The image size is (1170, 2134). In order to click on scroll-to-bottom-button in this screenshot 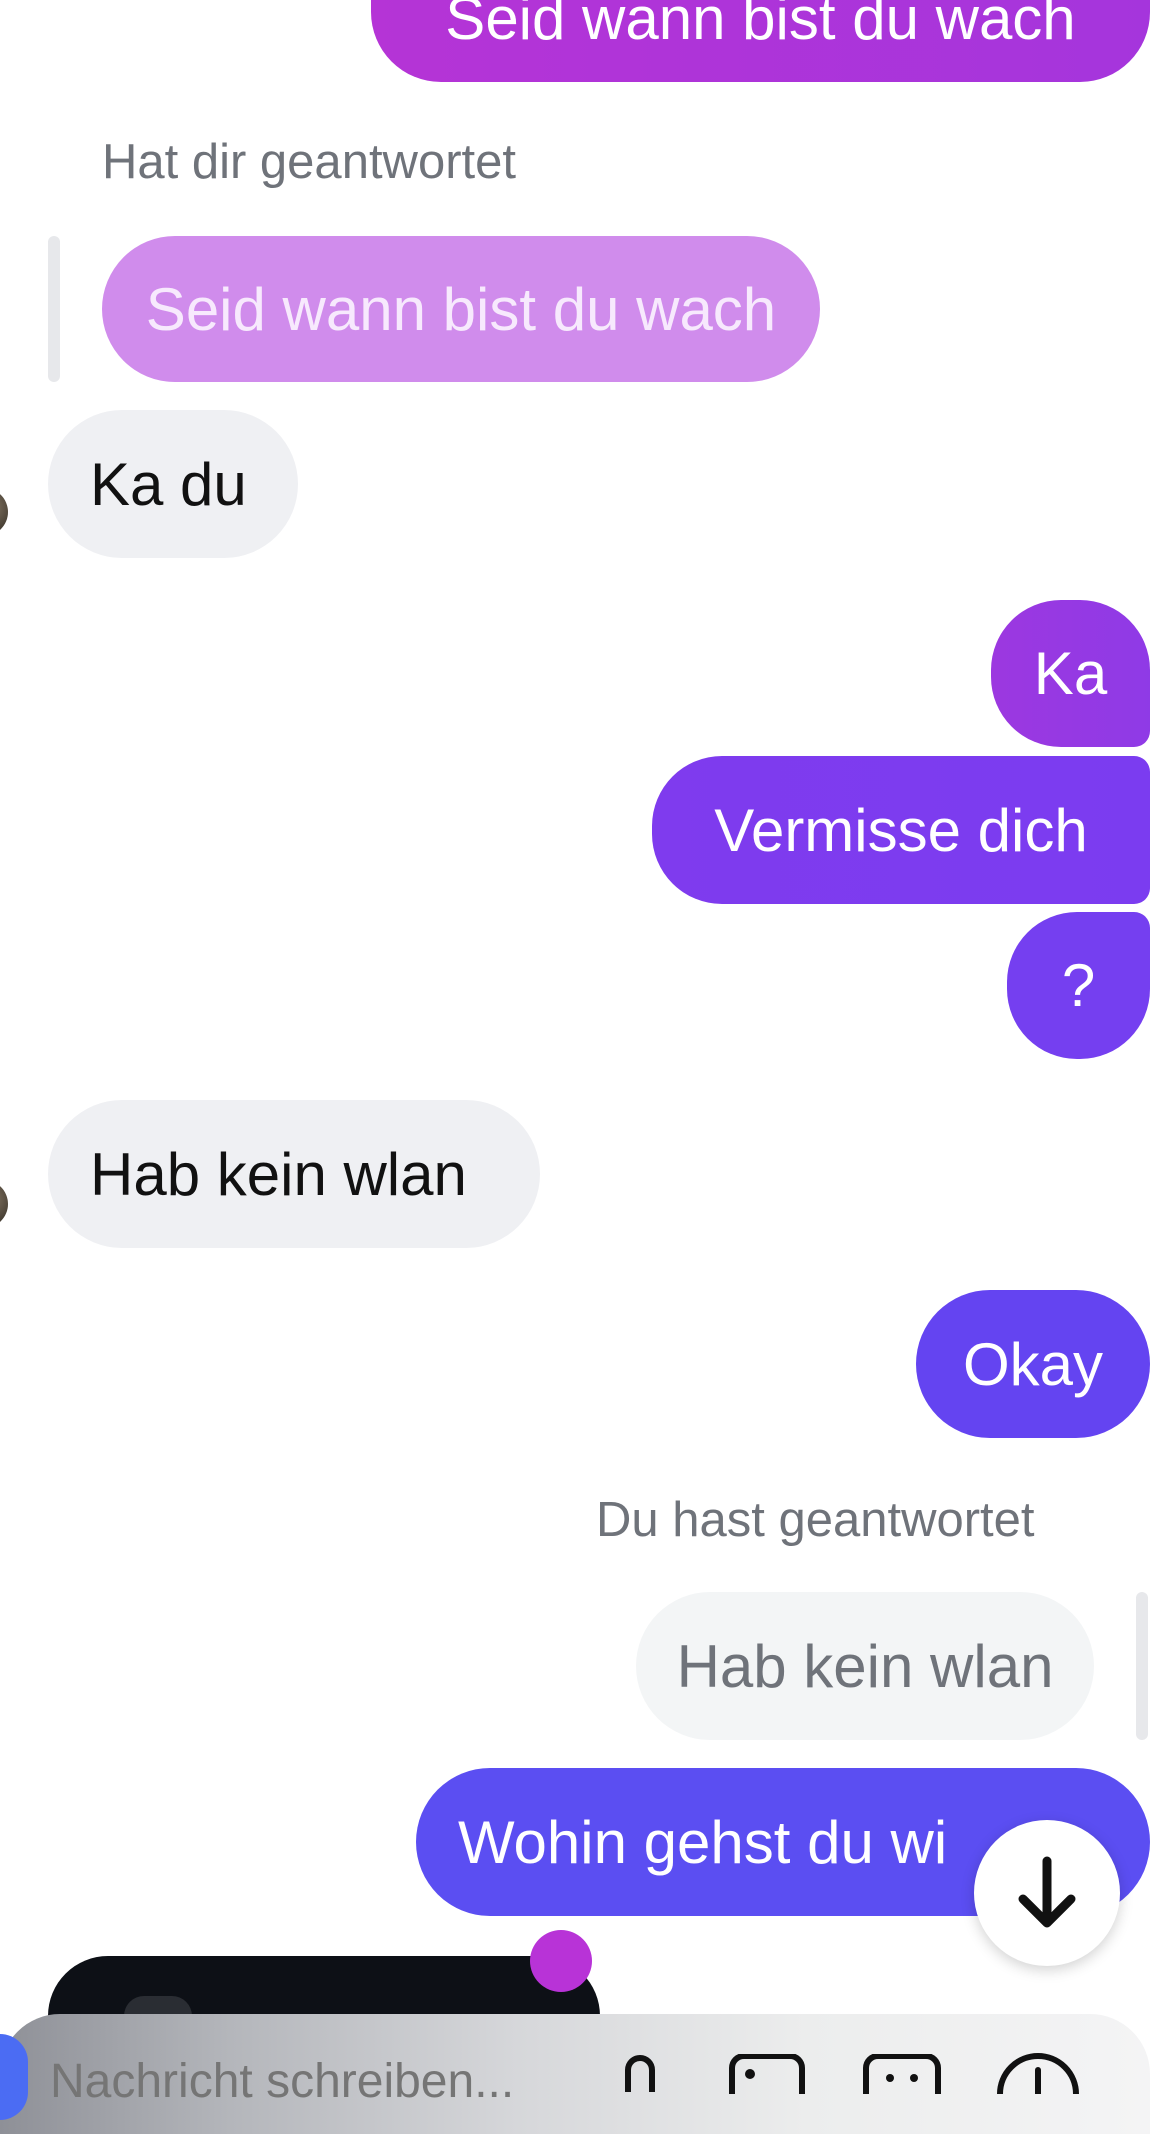, I will do `click(1047, 1893)`.